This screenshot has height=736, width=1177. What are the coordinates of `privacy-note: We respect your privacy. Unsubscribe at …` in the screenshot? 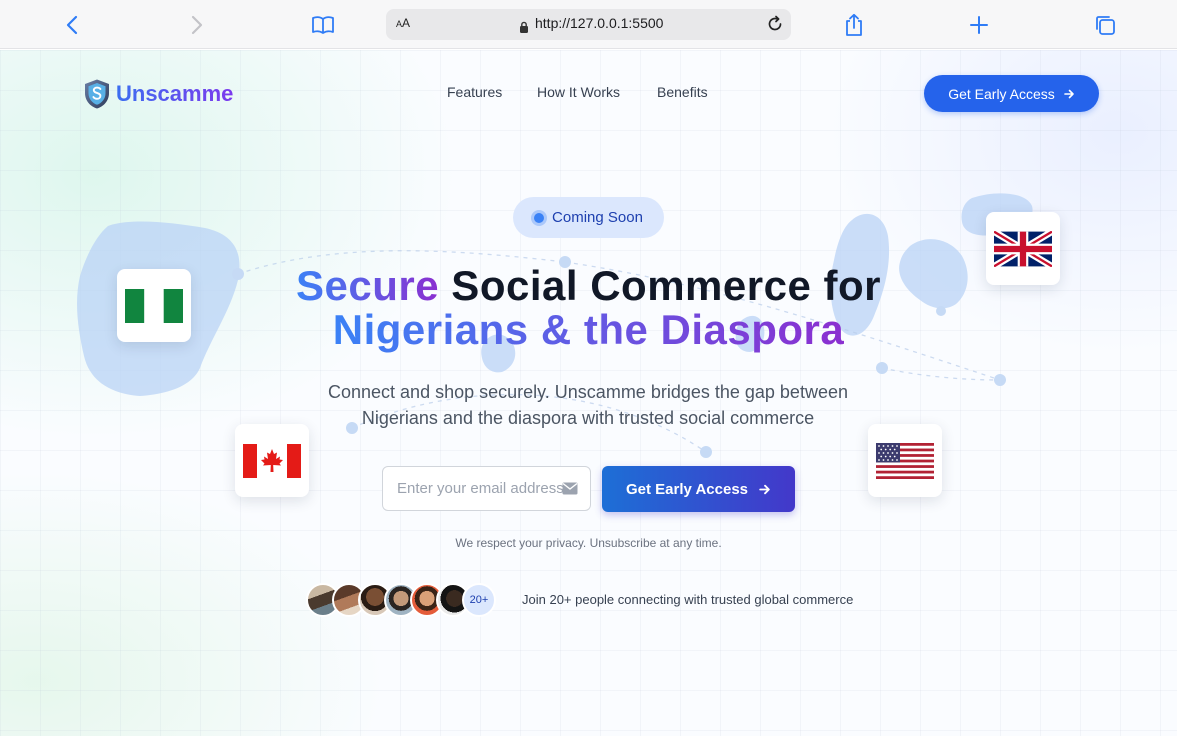 It's located at (588, 543).